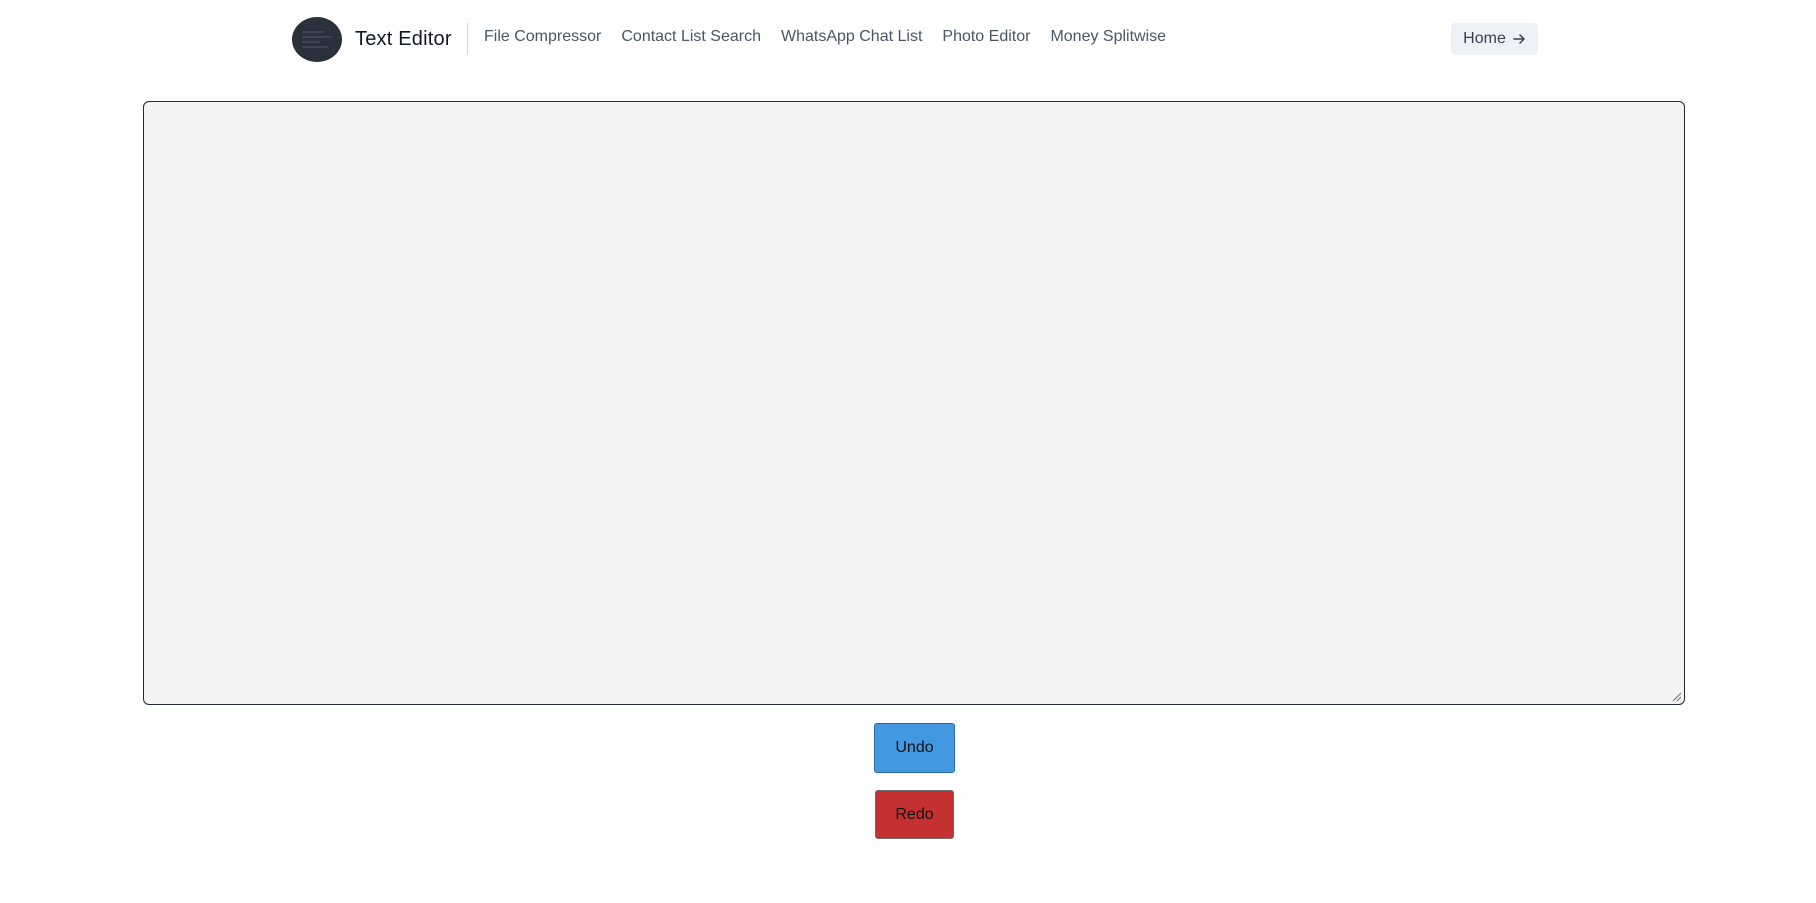 The width and height of the screenshot is (1816, 903). I want to click on brand-logo, so click(317, 39).